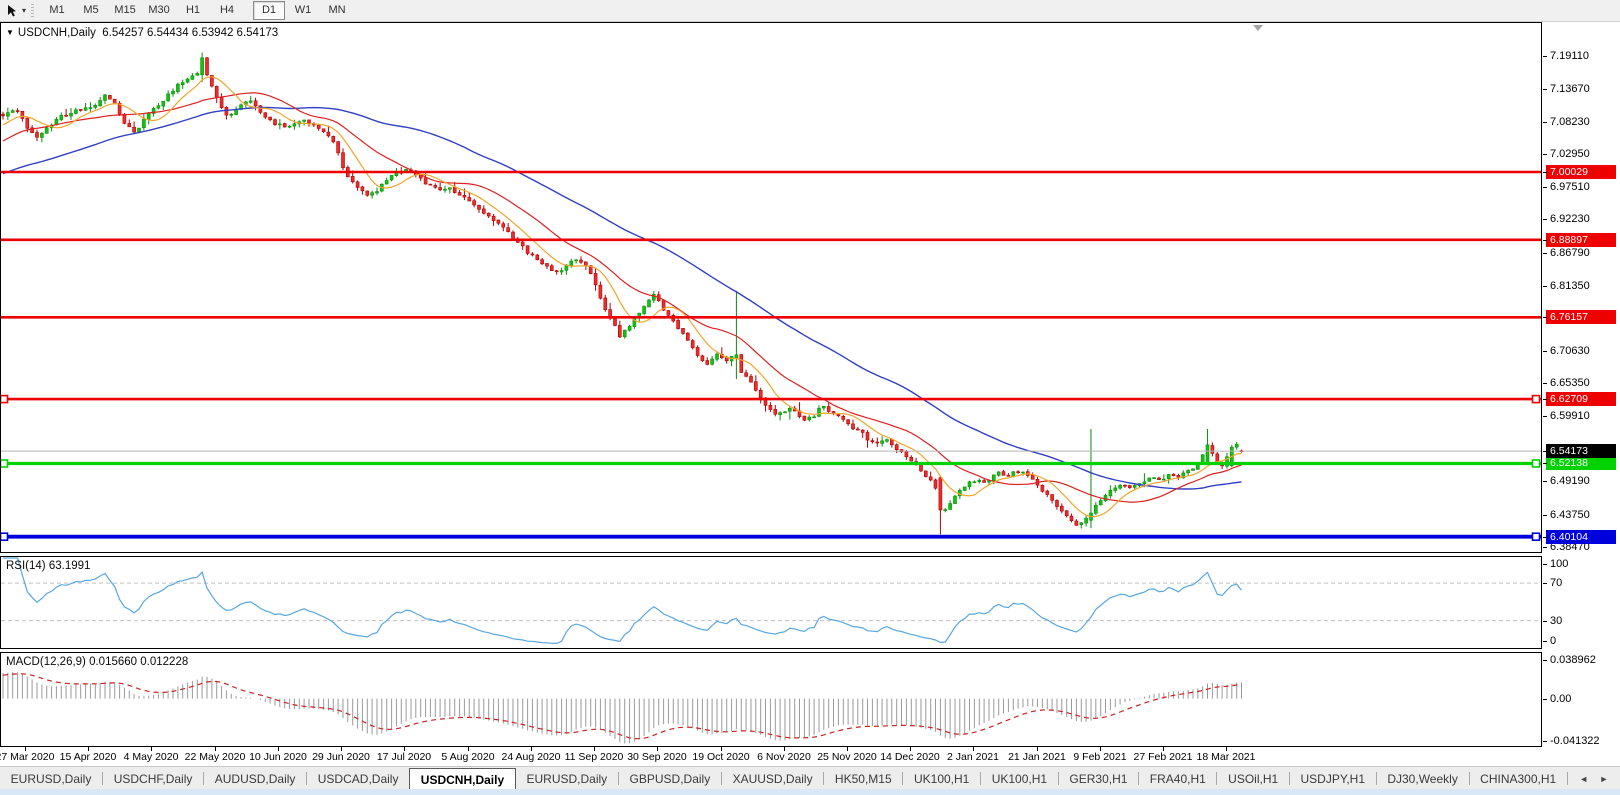 Image resolution: width=1620 pixels, height=795 pixels. Describe the element at coordinates (771, 602) in the screenshot. I see `rsi-pane: RSI(14) 63.1991` at that location.